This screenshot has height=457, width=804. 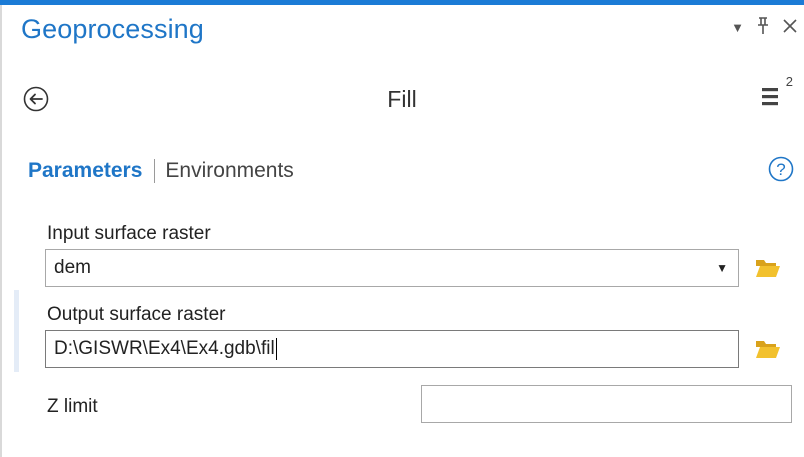 I want to click on text-cursor, so click(x=276, y=348).